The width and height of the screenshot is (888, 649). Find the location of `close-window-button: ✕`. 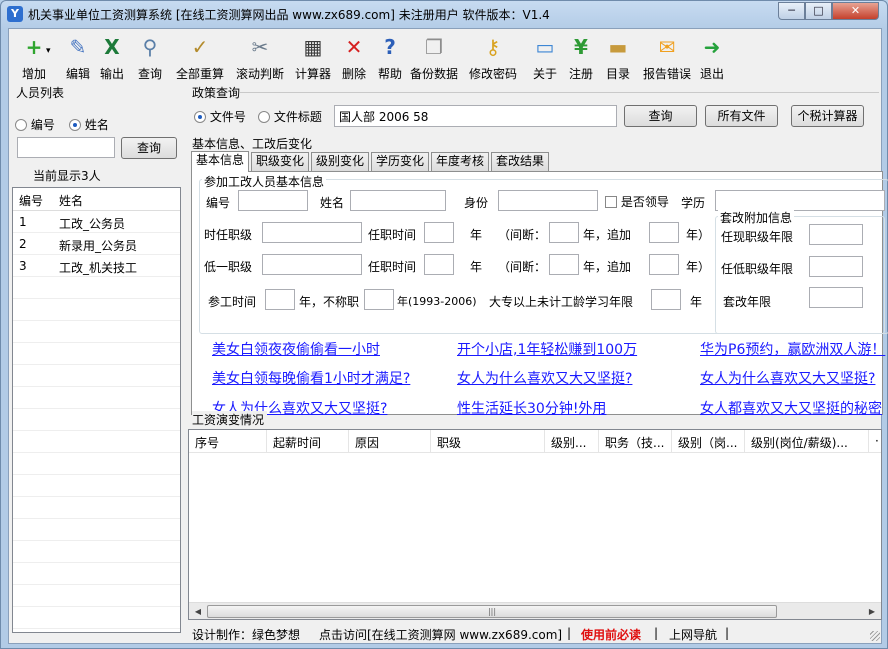

close-window-button: ✕ is located at coordinates (855, 11).